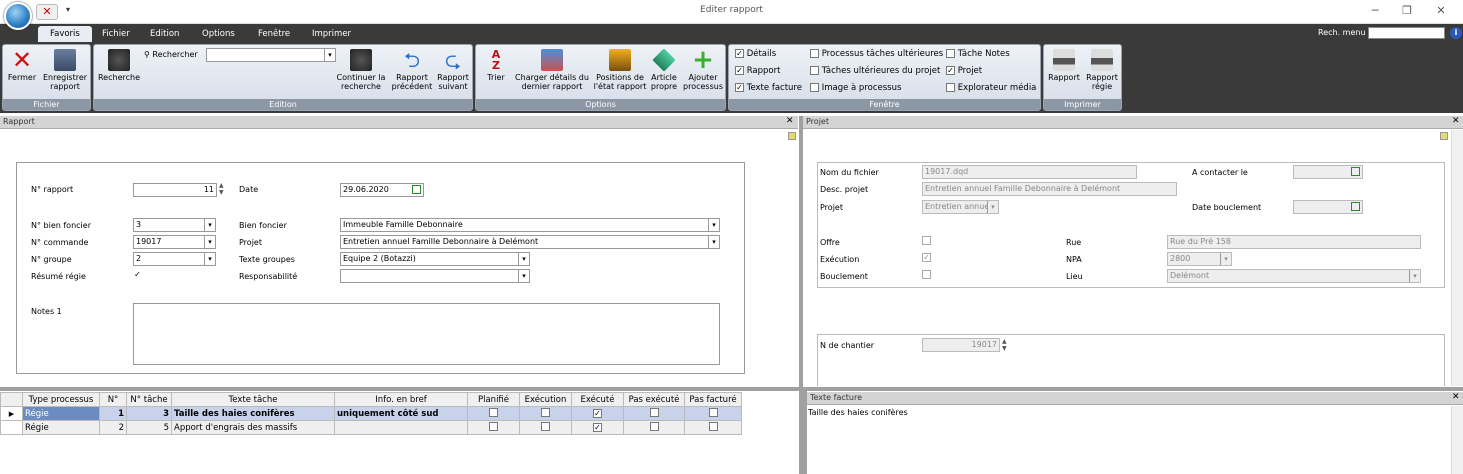 The height and width of the screenshot is (474, 1463). Describe the element at coordinates (61, 399) in the screenshot. I see `col-type-header: Type processus` at that location.